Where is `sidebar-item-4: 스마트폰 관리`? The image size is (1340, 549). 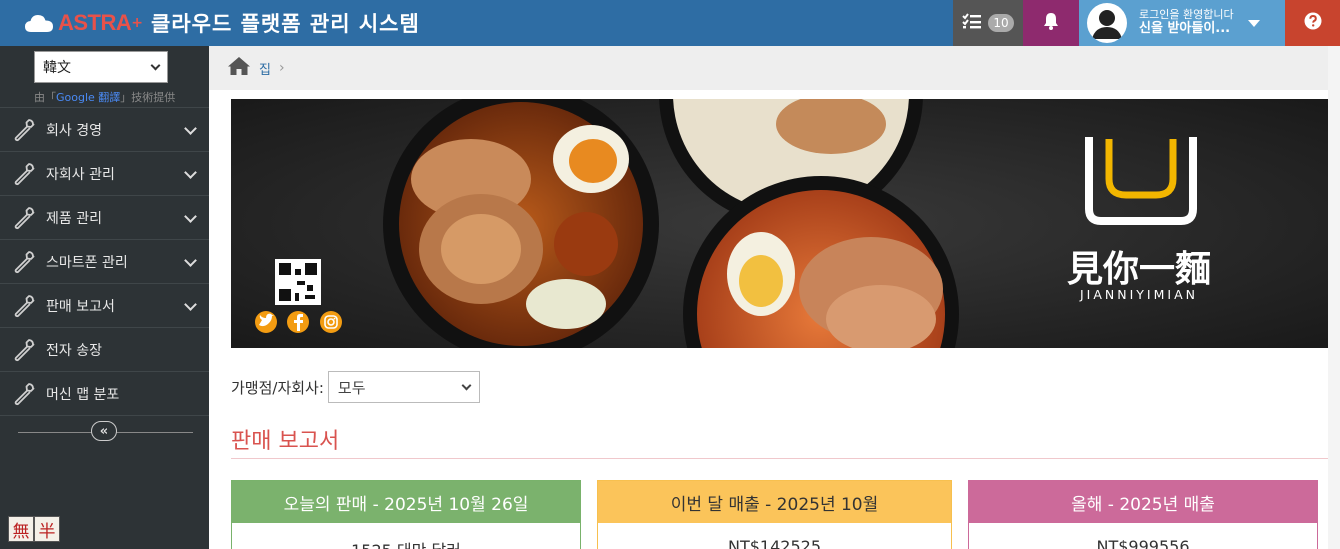 sidebar-item-4: 스마트폰 관리 is located at coordinates (104, 261).